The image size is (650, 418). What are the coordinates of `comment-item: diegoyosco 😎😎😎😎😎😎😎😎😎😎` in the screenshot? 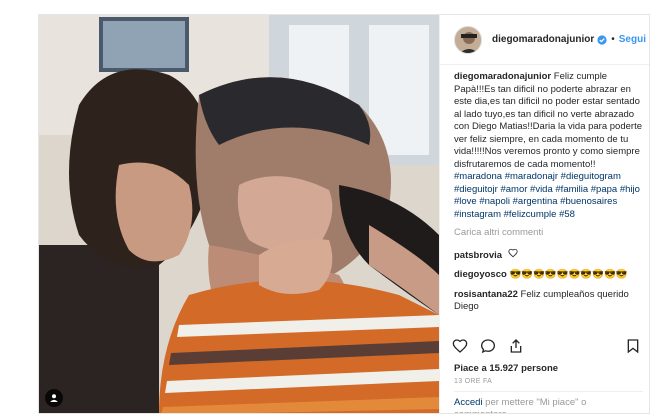 It's located at (548, 275).